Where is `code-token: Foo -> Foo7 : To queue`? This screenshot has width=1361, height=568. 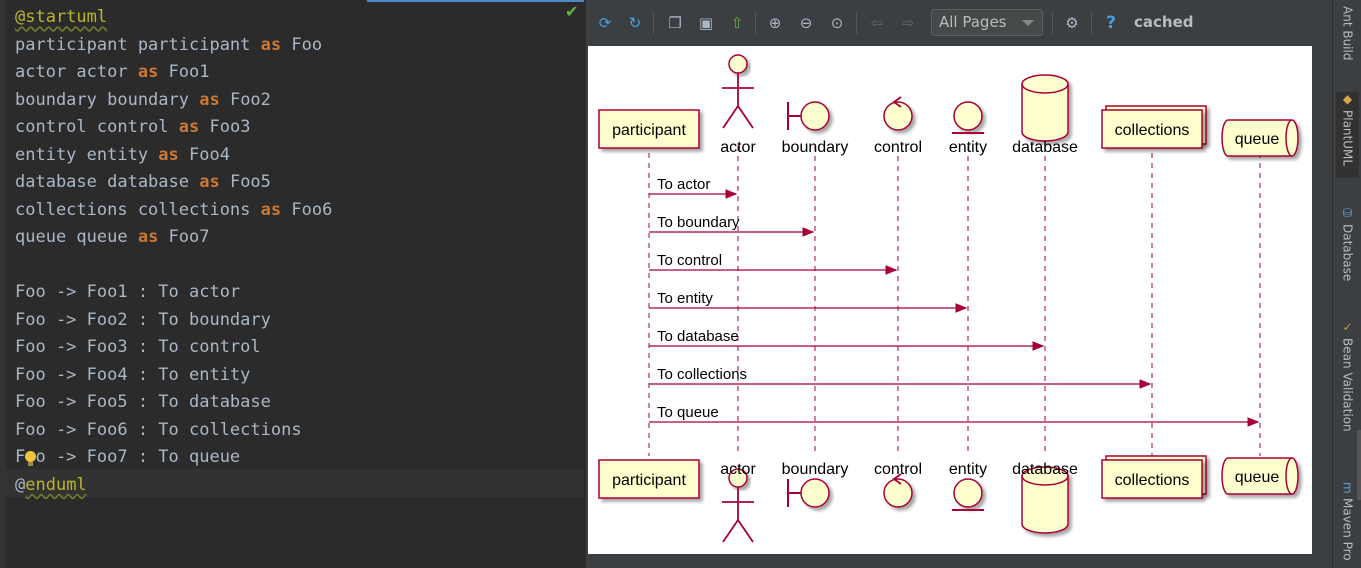 code-token: Foo -> Foo7 : To queue is located at coordinates (128, 457).